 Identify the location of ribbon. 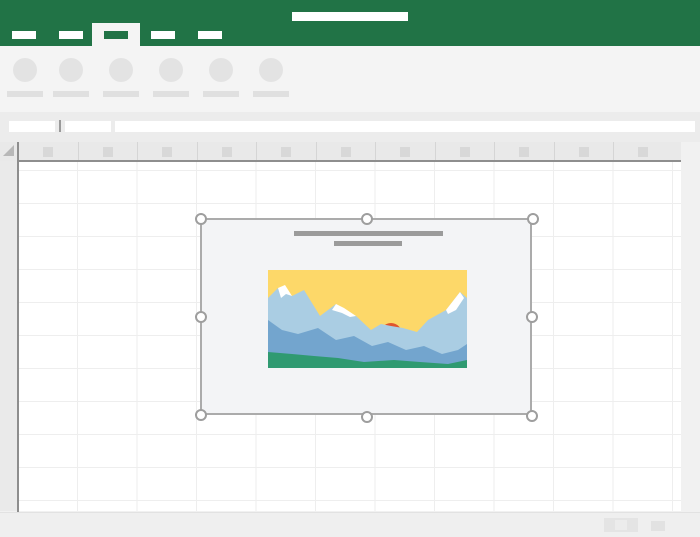
(350, 79).